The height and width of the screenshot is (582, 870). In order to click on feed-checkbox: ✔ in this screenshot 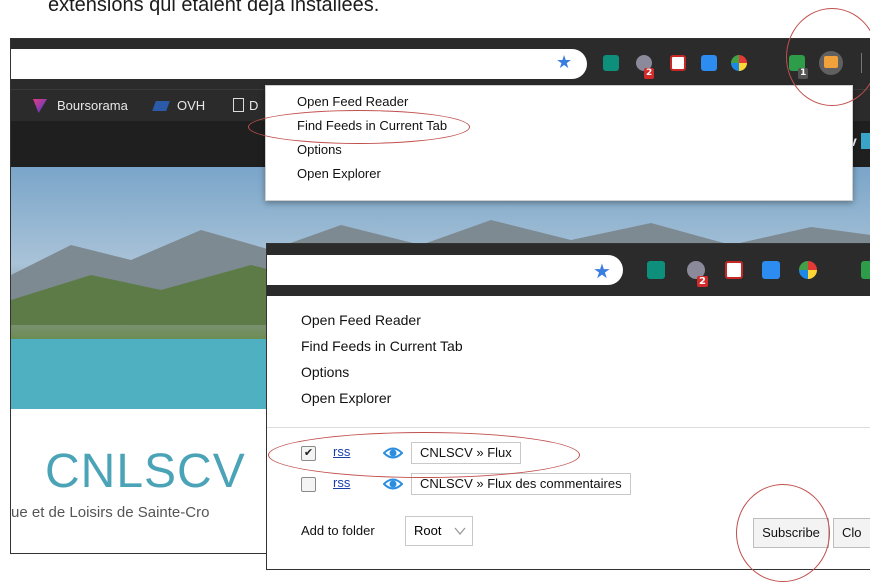, I will do `click(308, 453)`.